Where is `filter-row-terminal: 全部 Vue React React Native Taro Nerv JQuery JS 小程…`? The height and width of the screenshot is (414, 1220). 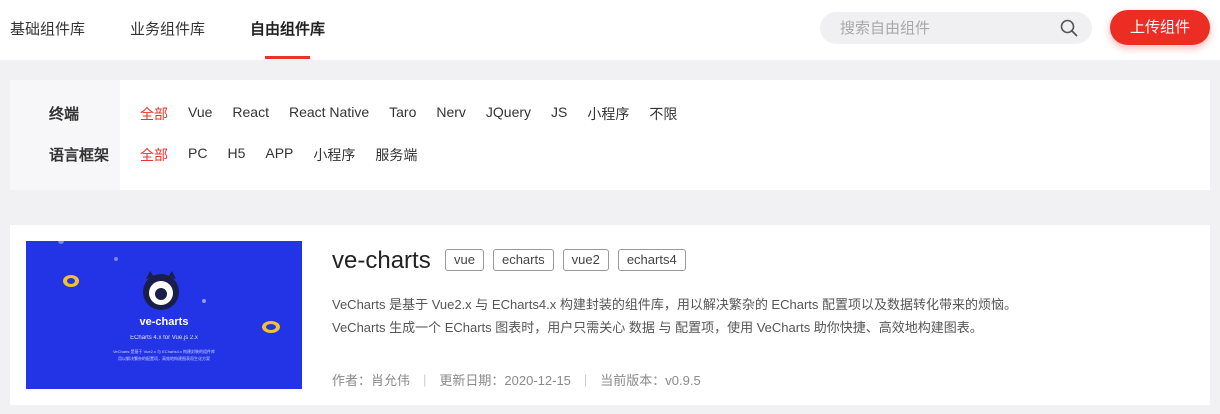
filter-row-terminal: 全部 Vue React React Native Taro Nerv JQuery JS 小程… is located at coordinates (408, 114).